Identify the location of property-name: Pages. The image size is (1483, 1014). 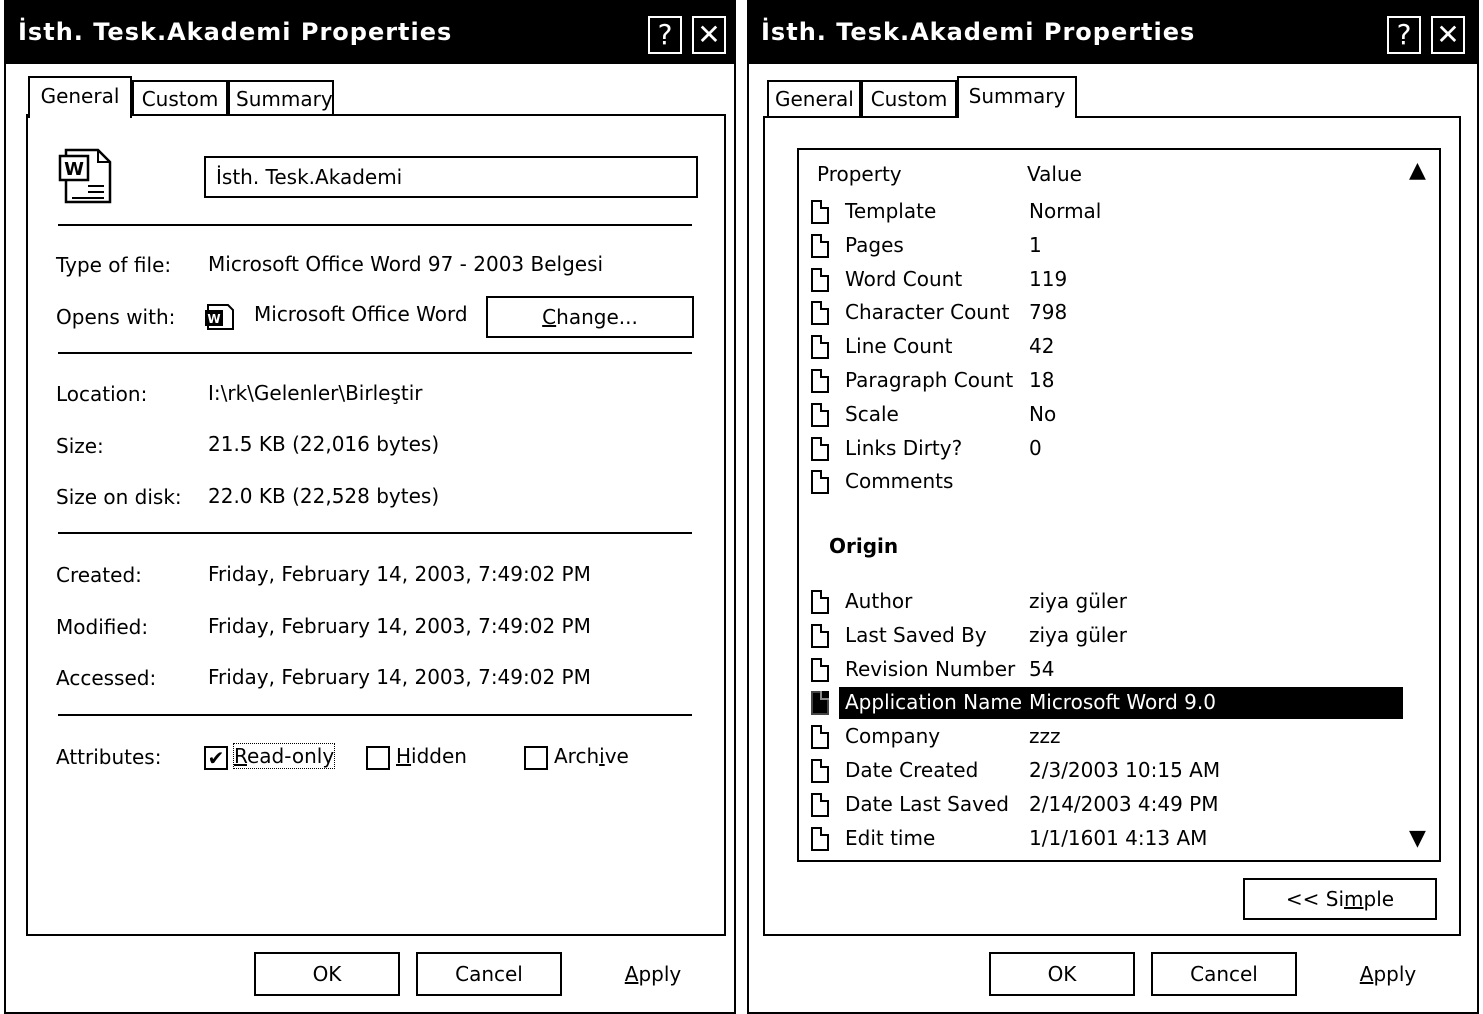
(874, 244).